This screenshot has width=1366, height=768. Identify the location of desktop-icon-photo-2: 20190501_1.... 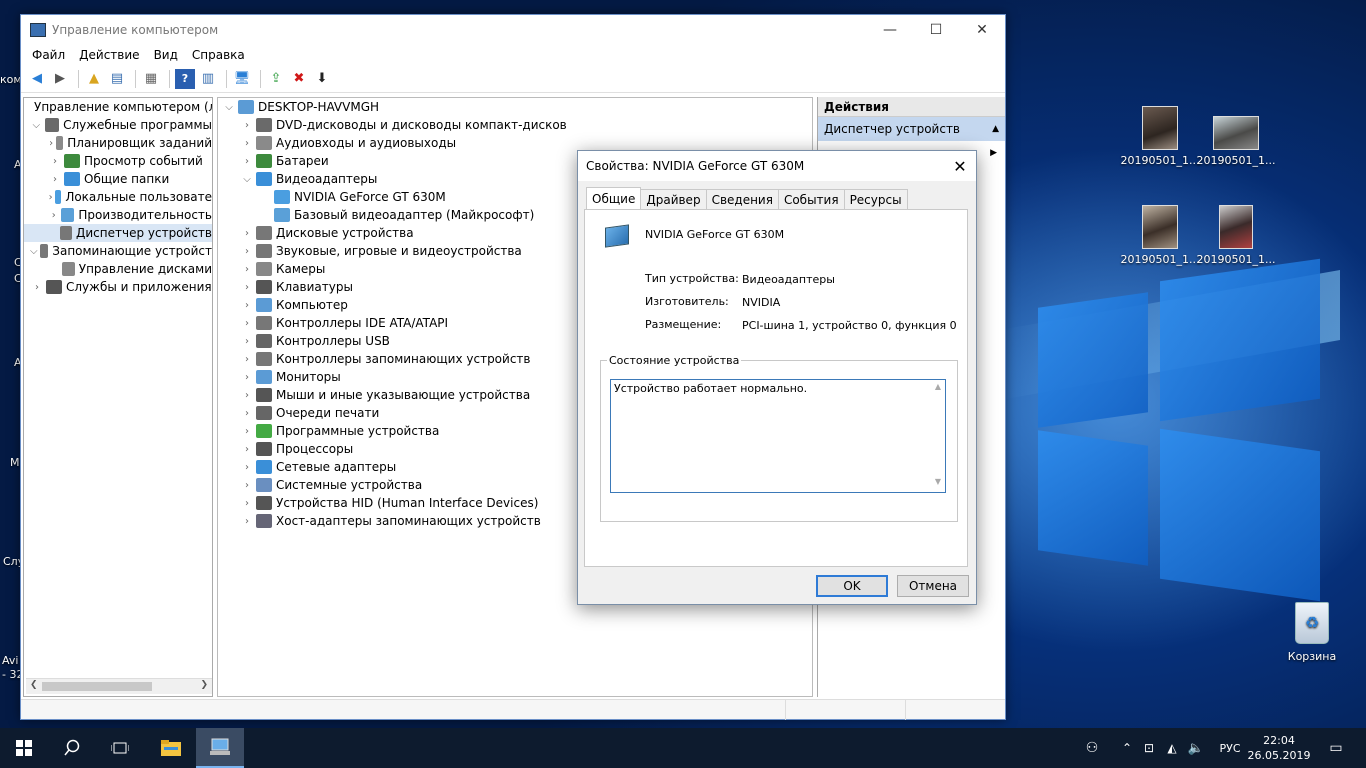
(1236, 136).